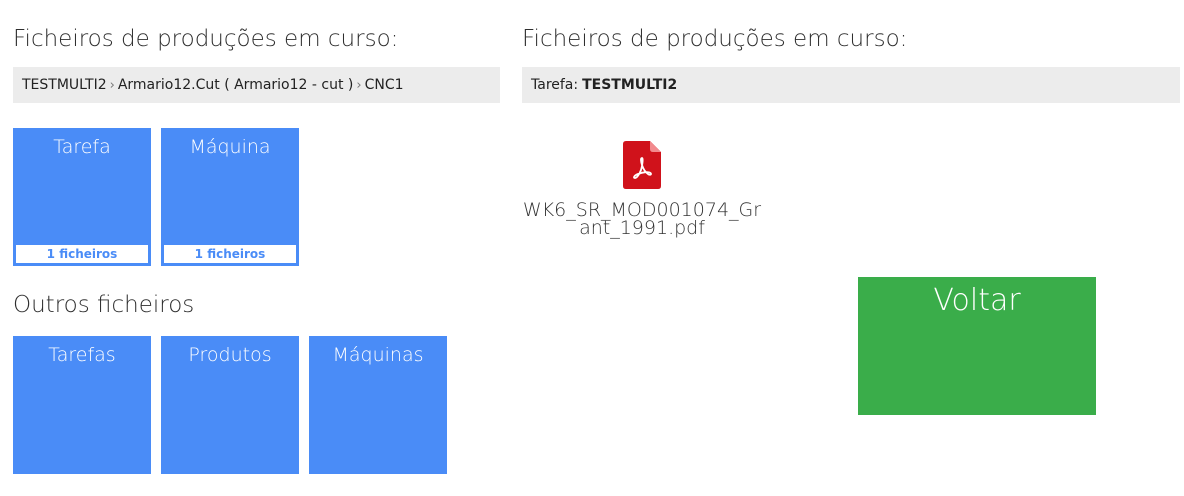 Image resolution: width=1184 pixels, height=496 pixels. I want to click on tile-tarefas: Tarefas, so click(82, 405).